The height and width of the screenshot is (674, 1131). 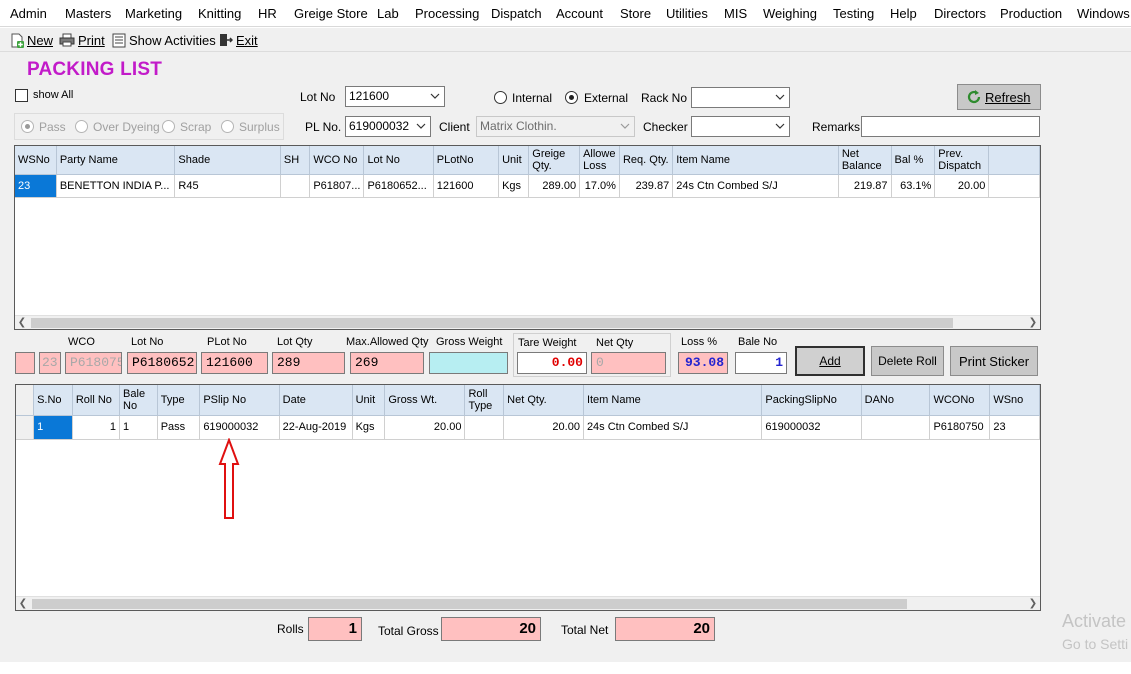 I want to click on menu-weighing: Weighing, so click(x=790, y=13).